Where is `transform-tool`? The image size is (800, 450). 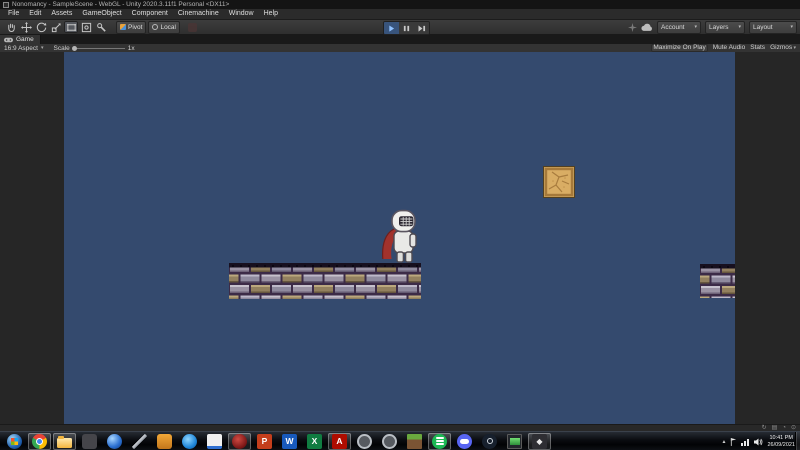 transform-tool is located at coordinates (86, 27).